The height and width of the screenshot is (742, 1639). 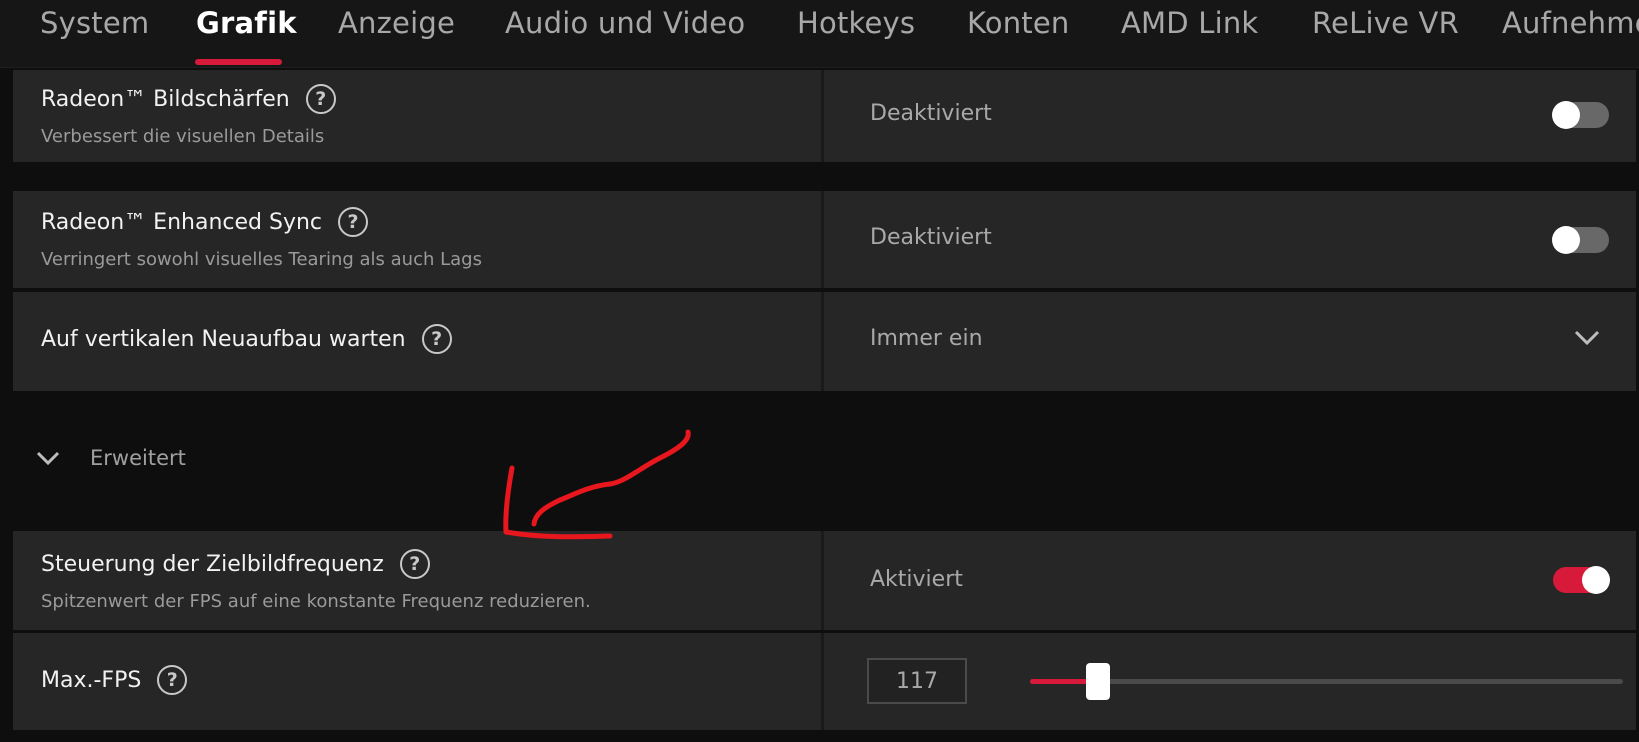 I want to click on tab-anzeige: Anzeige, so click(x=396, y=23).